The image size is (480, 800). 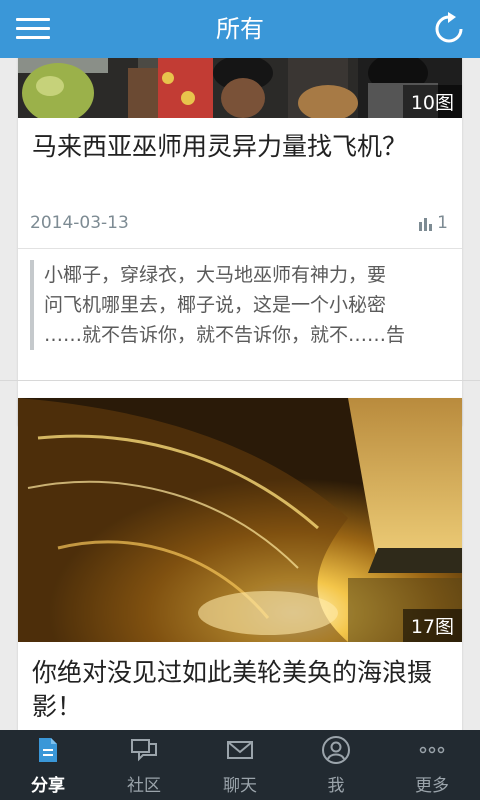 What do you see at coordinates (215, 305) in the screenshot?
I see `excerpt-line: 问飞机哪里去，椰子说，这是一个小秘密` at bounding box center [215, 305].